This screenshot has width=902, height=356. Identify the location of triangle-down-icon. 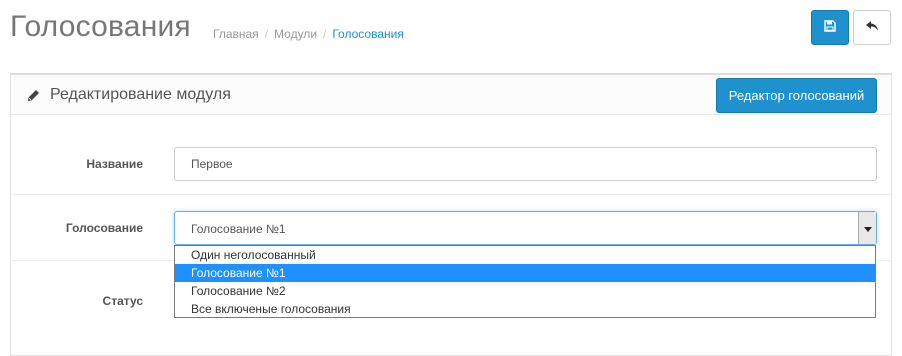
(867, 228).